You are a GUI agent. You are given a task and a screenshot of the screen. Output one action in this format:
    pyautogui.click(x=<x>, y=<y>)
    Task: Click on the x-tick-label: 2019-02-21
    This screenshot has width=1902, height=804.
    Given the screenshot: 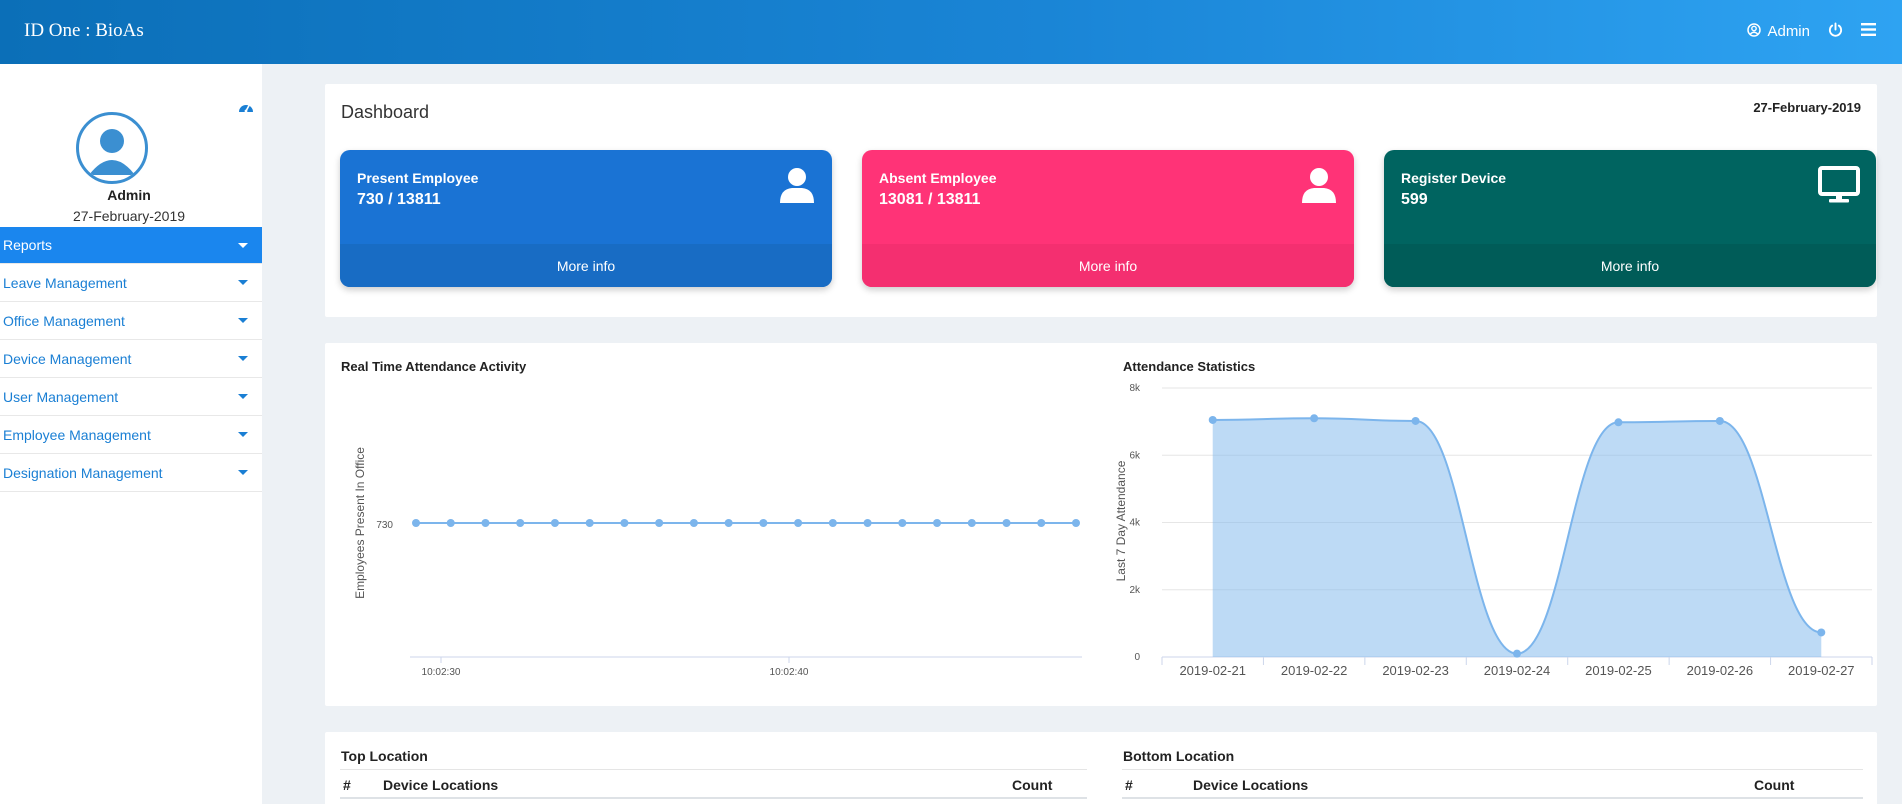 What is the action you would take?
    pyautogui.click(x=1212, y=670)
    